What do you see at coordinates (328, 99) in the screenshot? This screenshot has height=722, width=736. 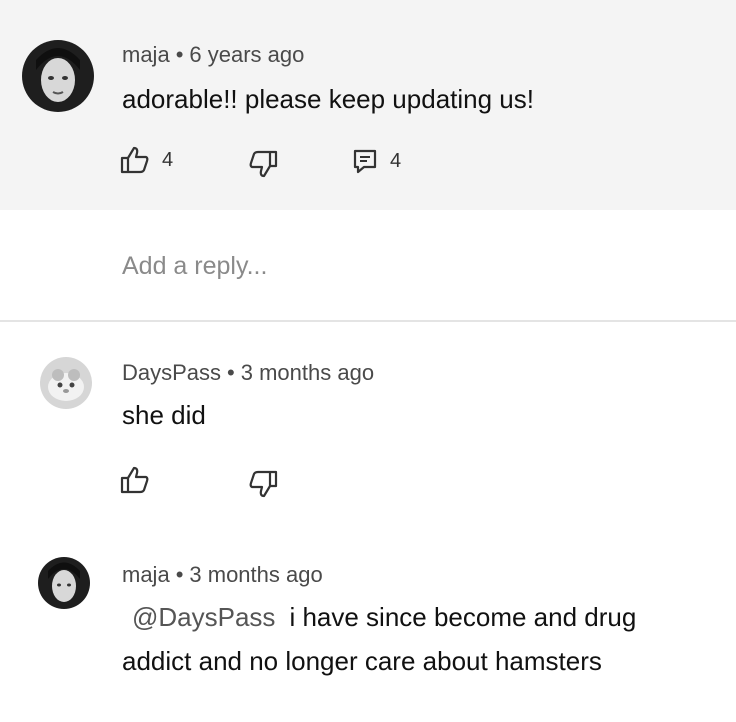 I see `comment-text: adorable!! please keep updating us!` at bounding box center [328, 99].